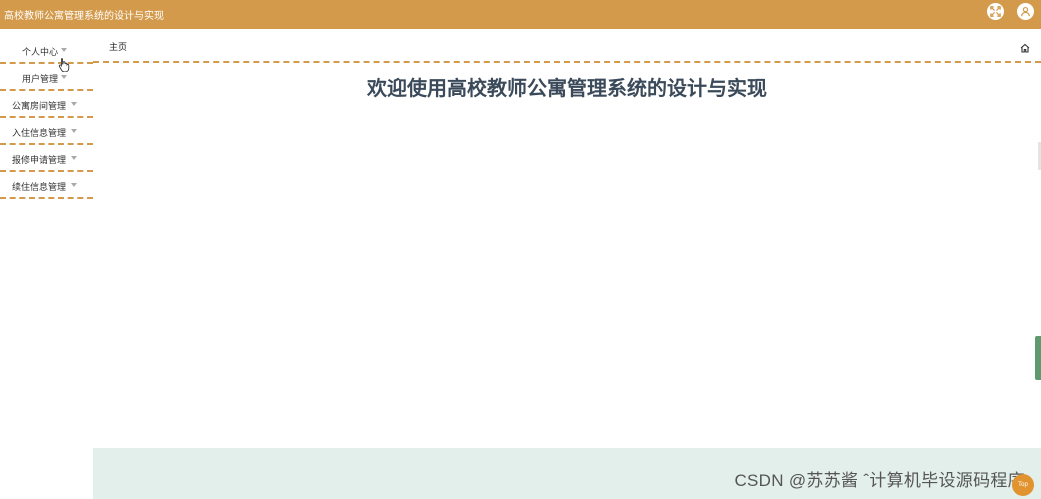 This screenshot has height=499, width=1041. I want to click on sidebar-item-checkin-management: 入住信息管理, so click(46, 131).